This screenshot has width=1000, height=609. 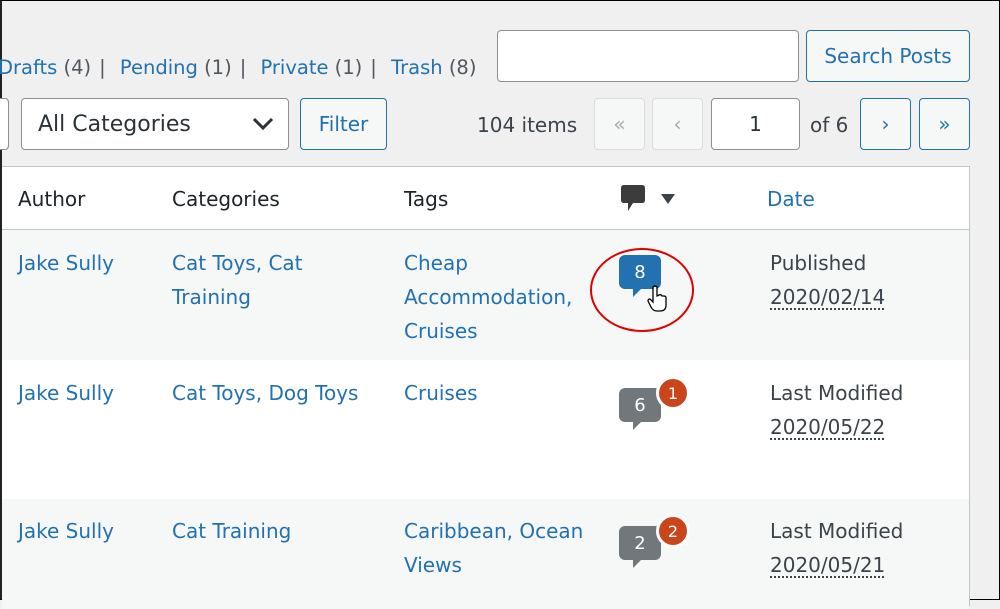 What do you see at coordinates (272, 280) in the screenshot?
I see `categories-links: Cat Toys, Cat Training` at bounding box center [272, 280].